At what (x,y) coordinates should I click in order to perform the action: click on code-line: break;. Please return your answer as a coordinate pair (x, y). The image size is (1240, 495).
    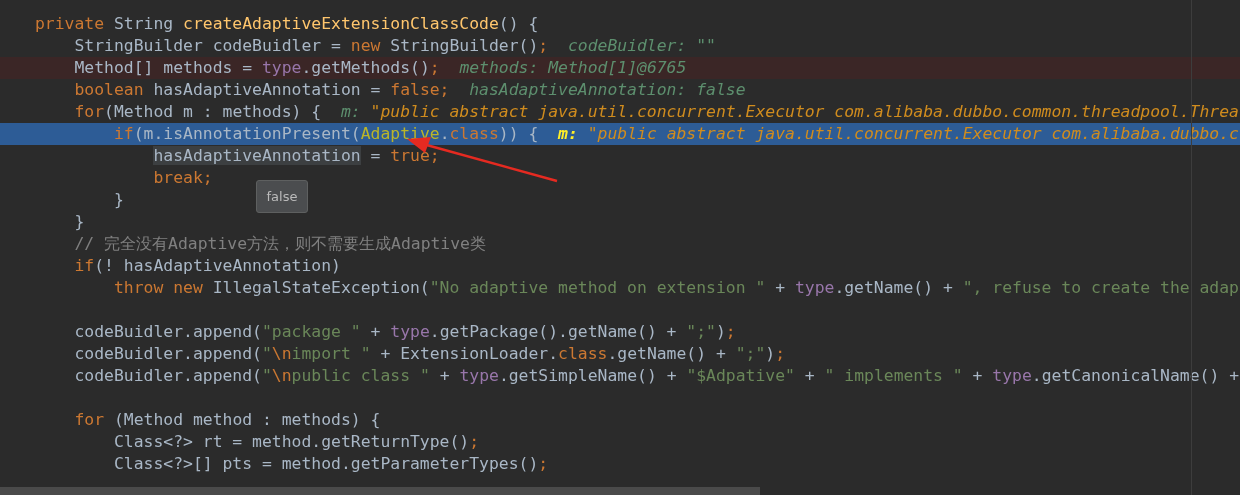
    Looking at the image, I should click on (182, 178).